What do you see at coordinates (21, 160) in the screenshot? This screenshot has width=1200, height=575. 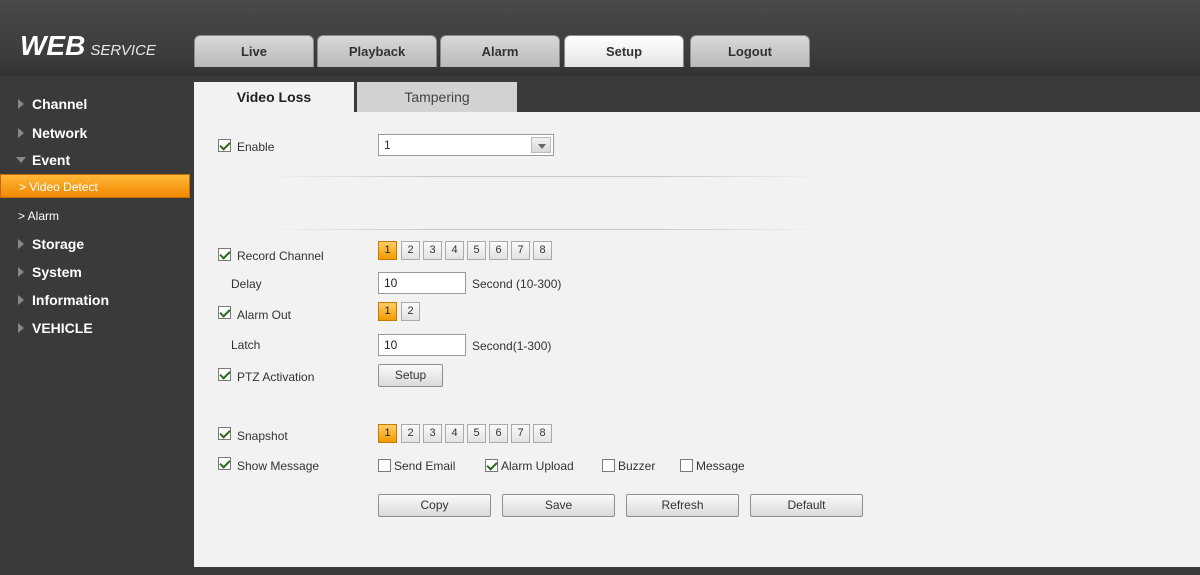 I see `expanded-arrow-icon` at bounding box center [21, 160].